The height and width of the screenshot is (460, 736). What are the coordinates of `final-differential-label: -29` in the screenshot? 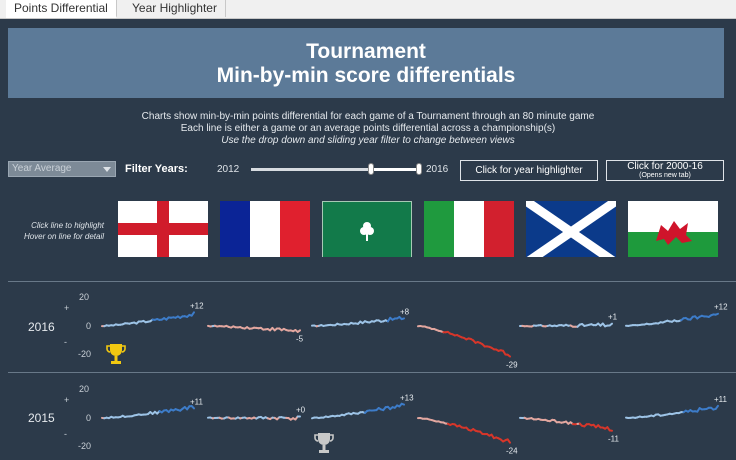 It's located at (512, 365).